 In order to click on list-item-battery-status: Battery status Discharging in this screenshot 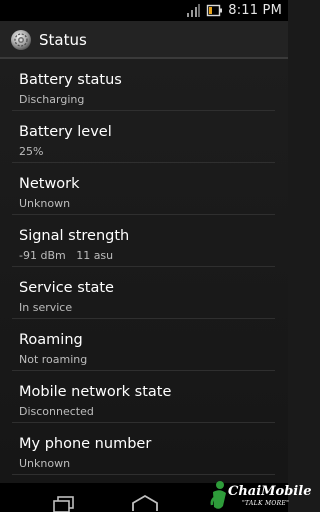, I will do `click(144, 88)`.